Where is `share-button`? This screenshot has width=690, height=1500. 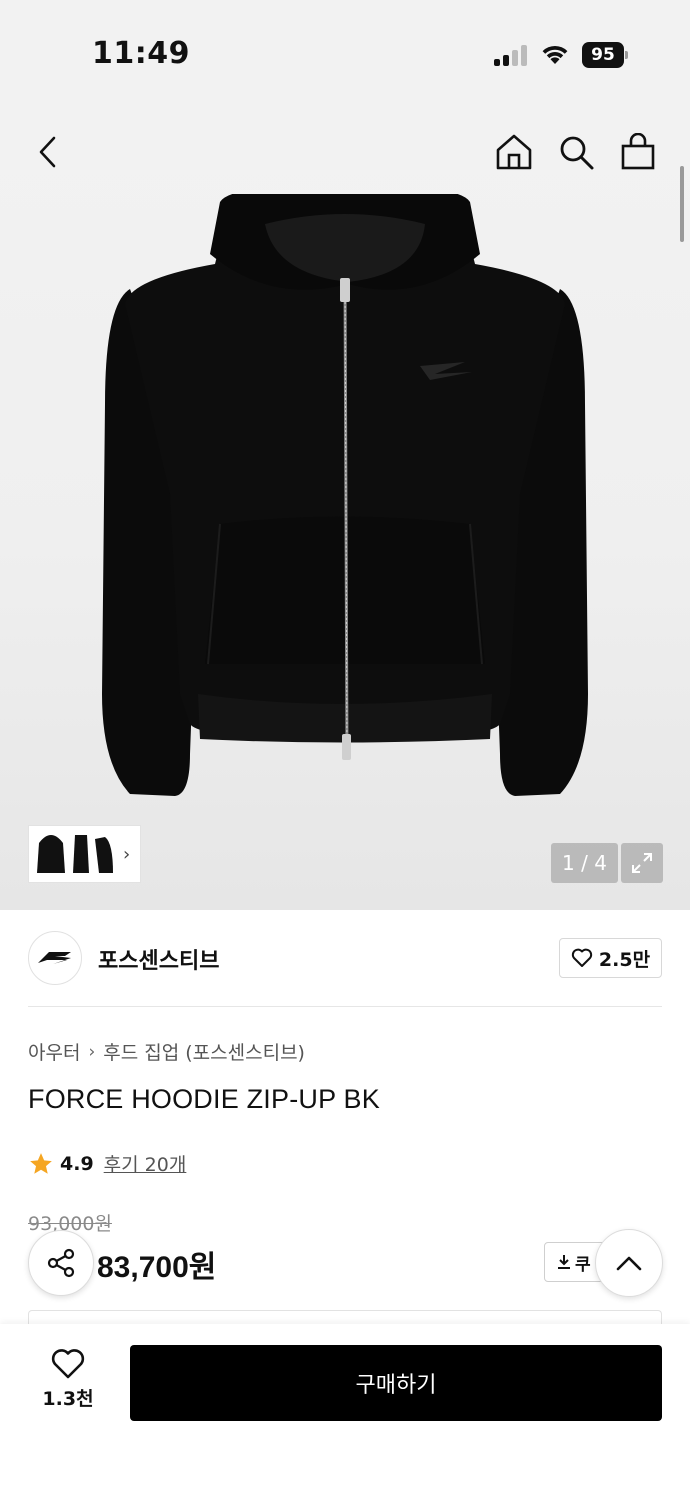 share-button is located at coordinates (61, 1263).